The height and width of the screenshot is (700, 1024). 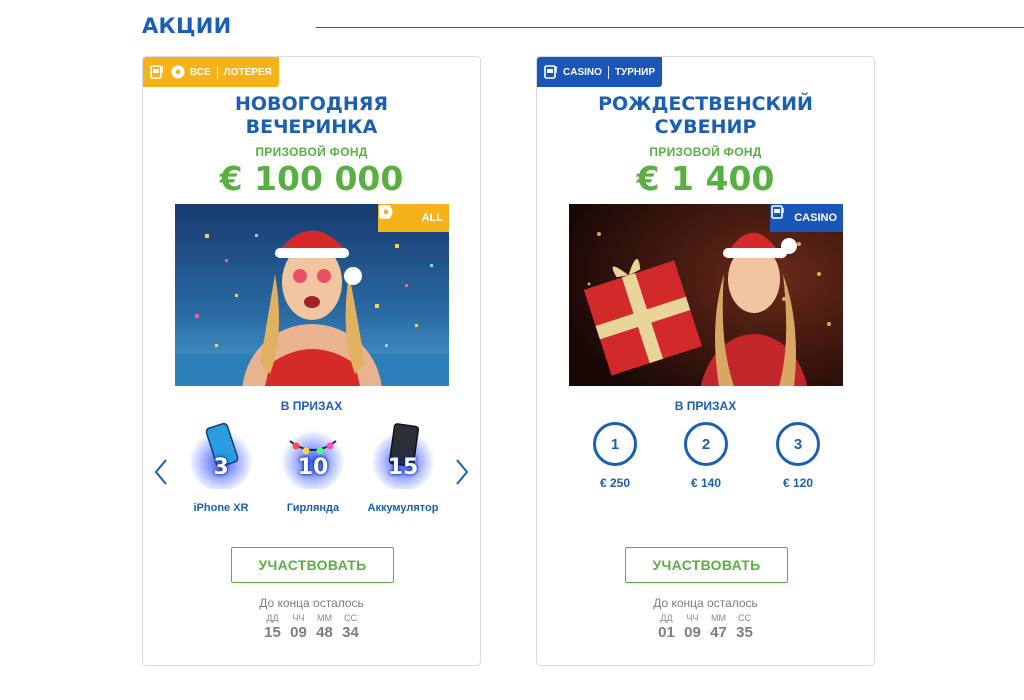 I want to click on place-amount: € 140, so click(x=706, y=483).